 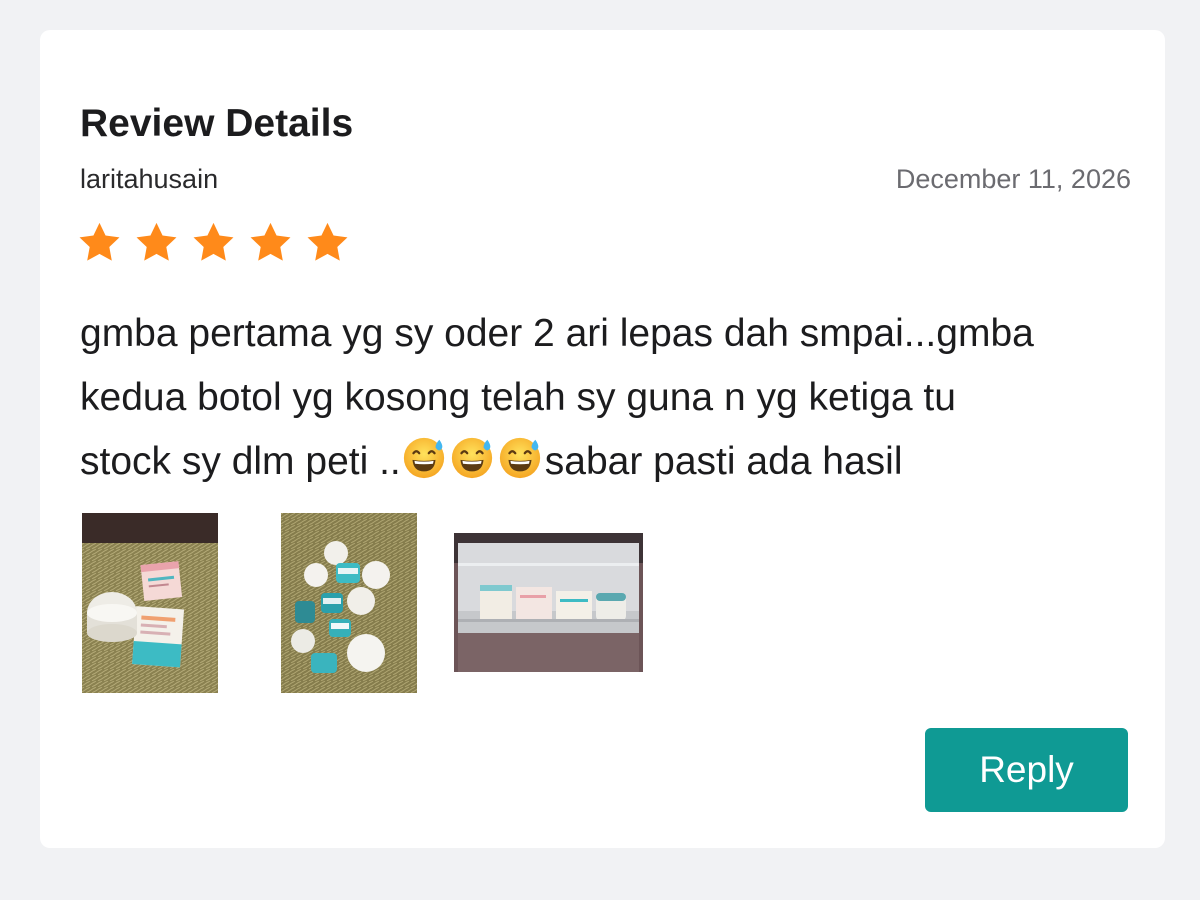 What do you see at coordinates (217, 123) in the screenshot?
I see `page-title: Review Details` at bounding box center [217, 123].